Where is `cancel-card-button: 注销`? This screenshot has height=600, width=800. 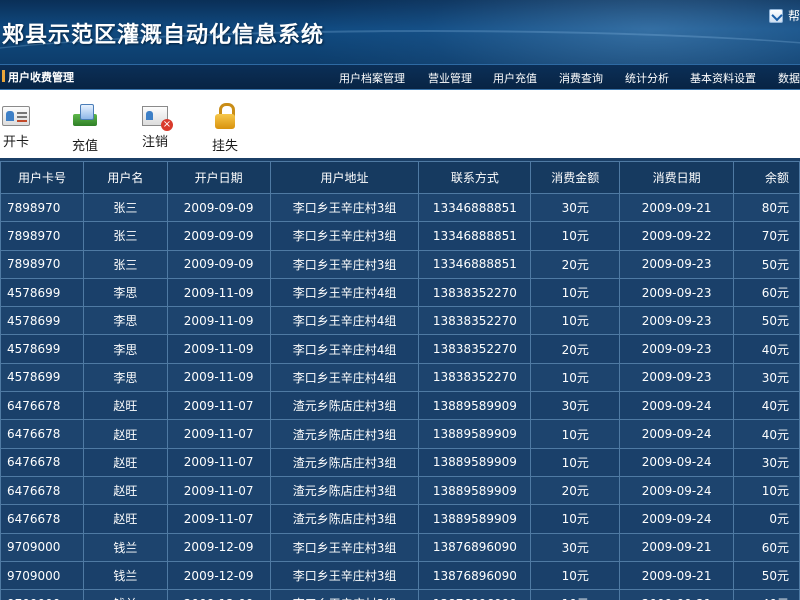 cancel-card-button: 注销 is located at coordinates (157, 126).